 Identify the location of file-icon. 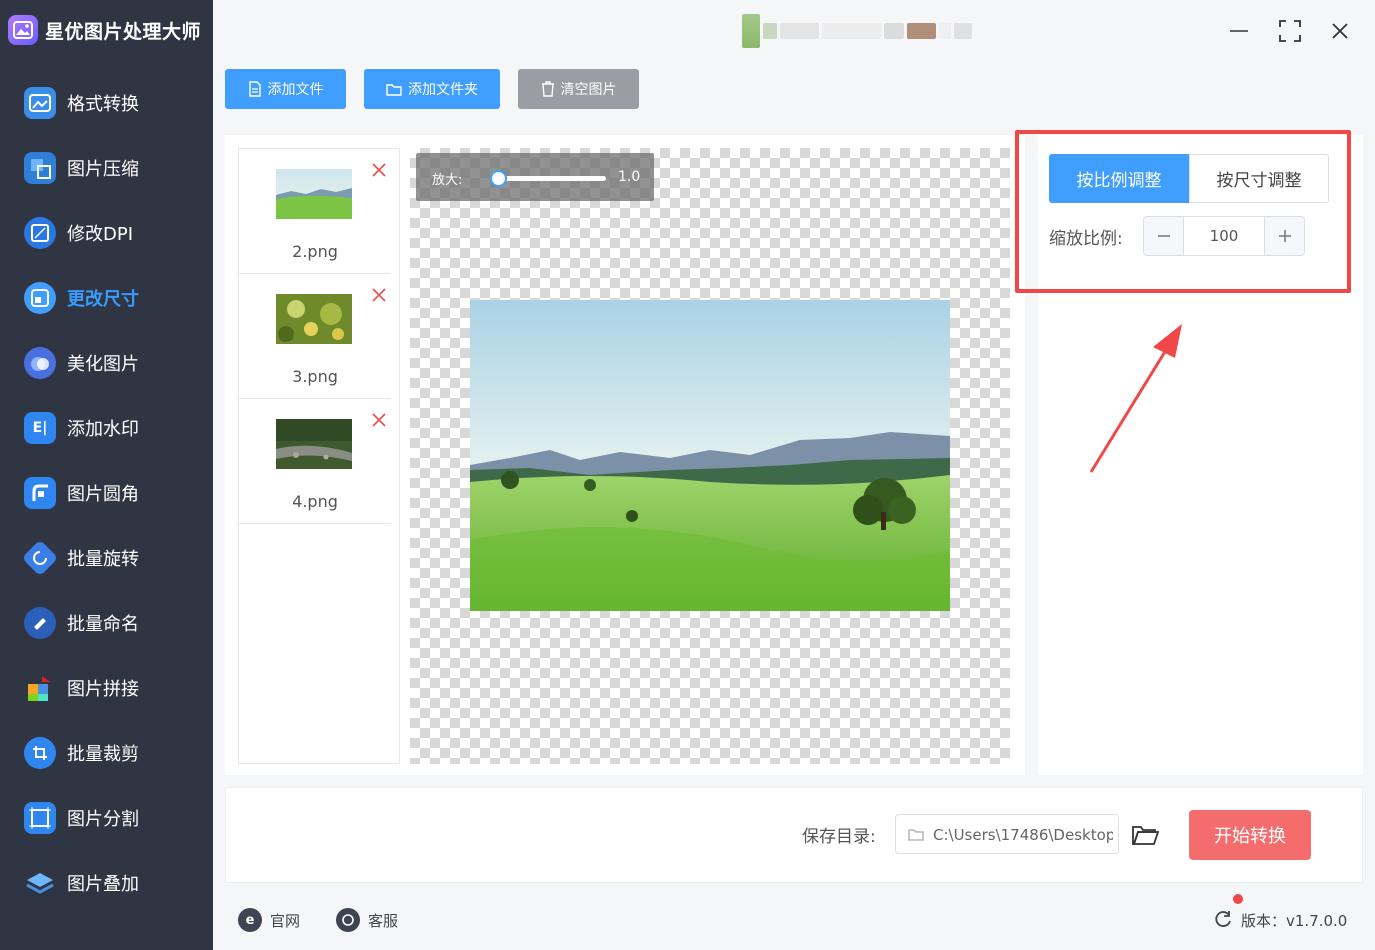
(254, 89).